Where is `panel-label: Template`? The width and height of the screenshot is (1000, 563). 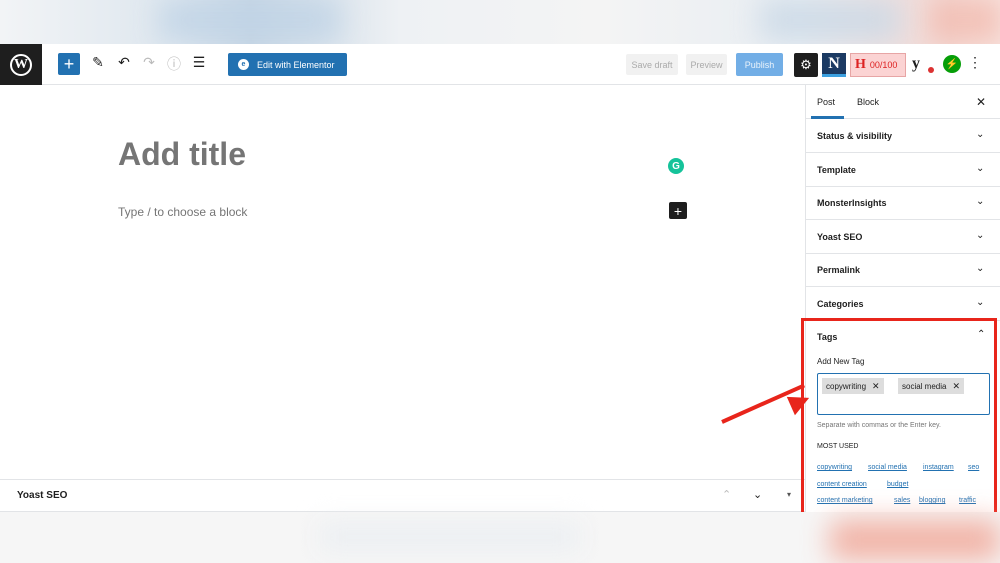 panel-label: Template is located at coordinates (836, 170).